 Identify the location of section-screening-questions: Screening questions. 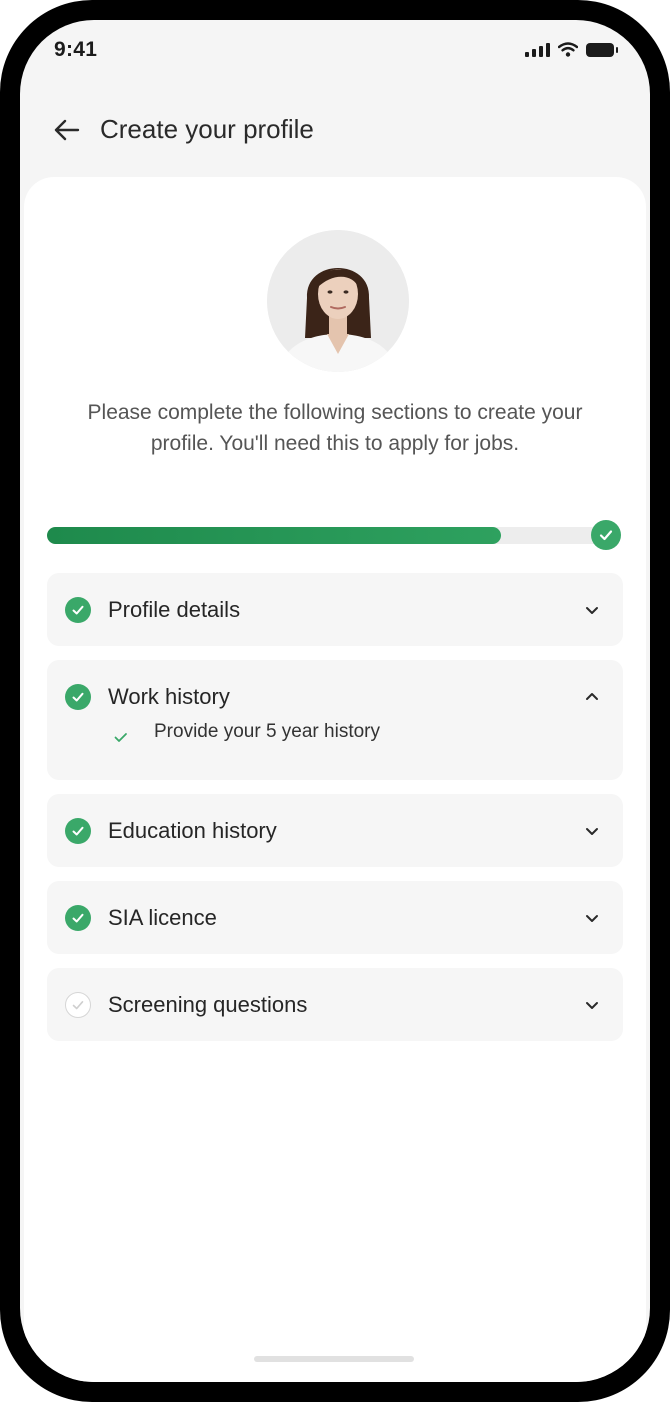
(335, 1004).